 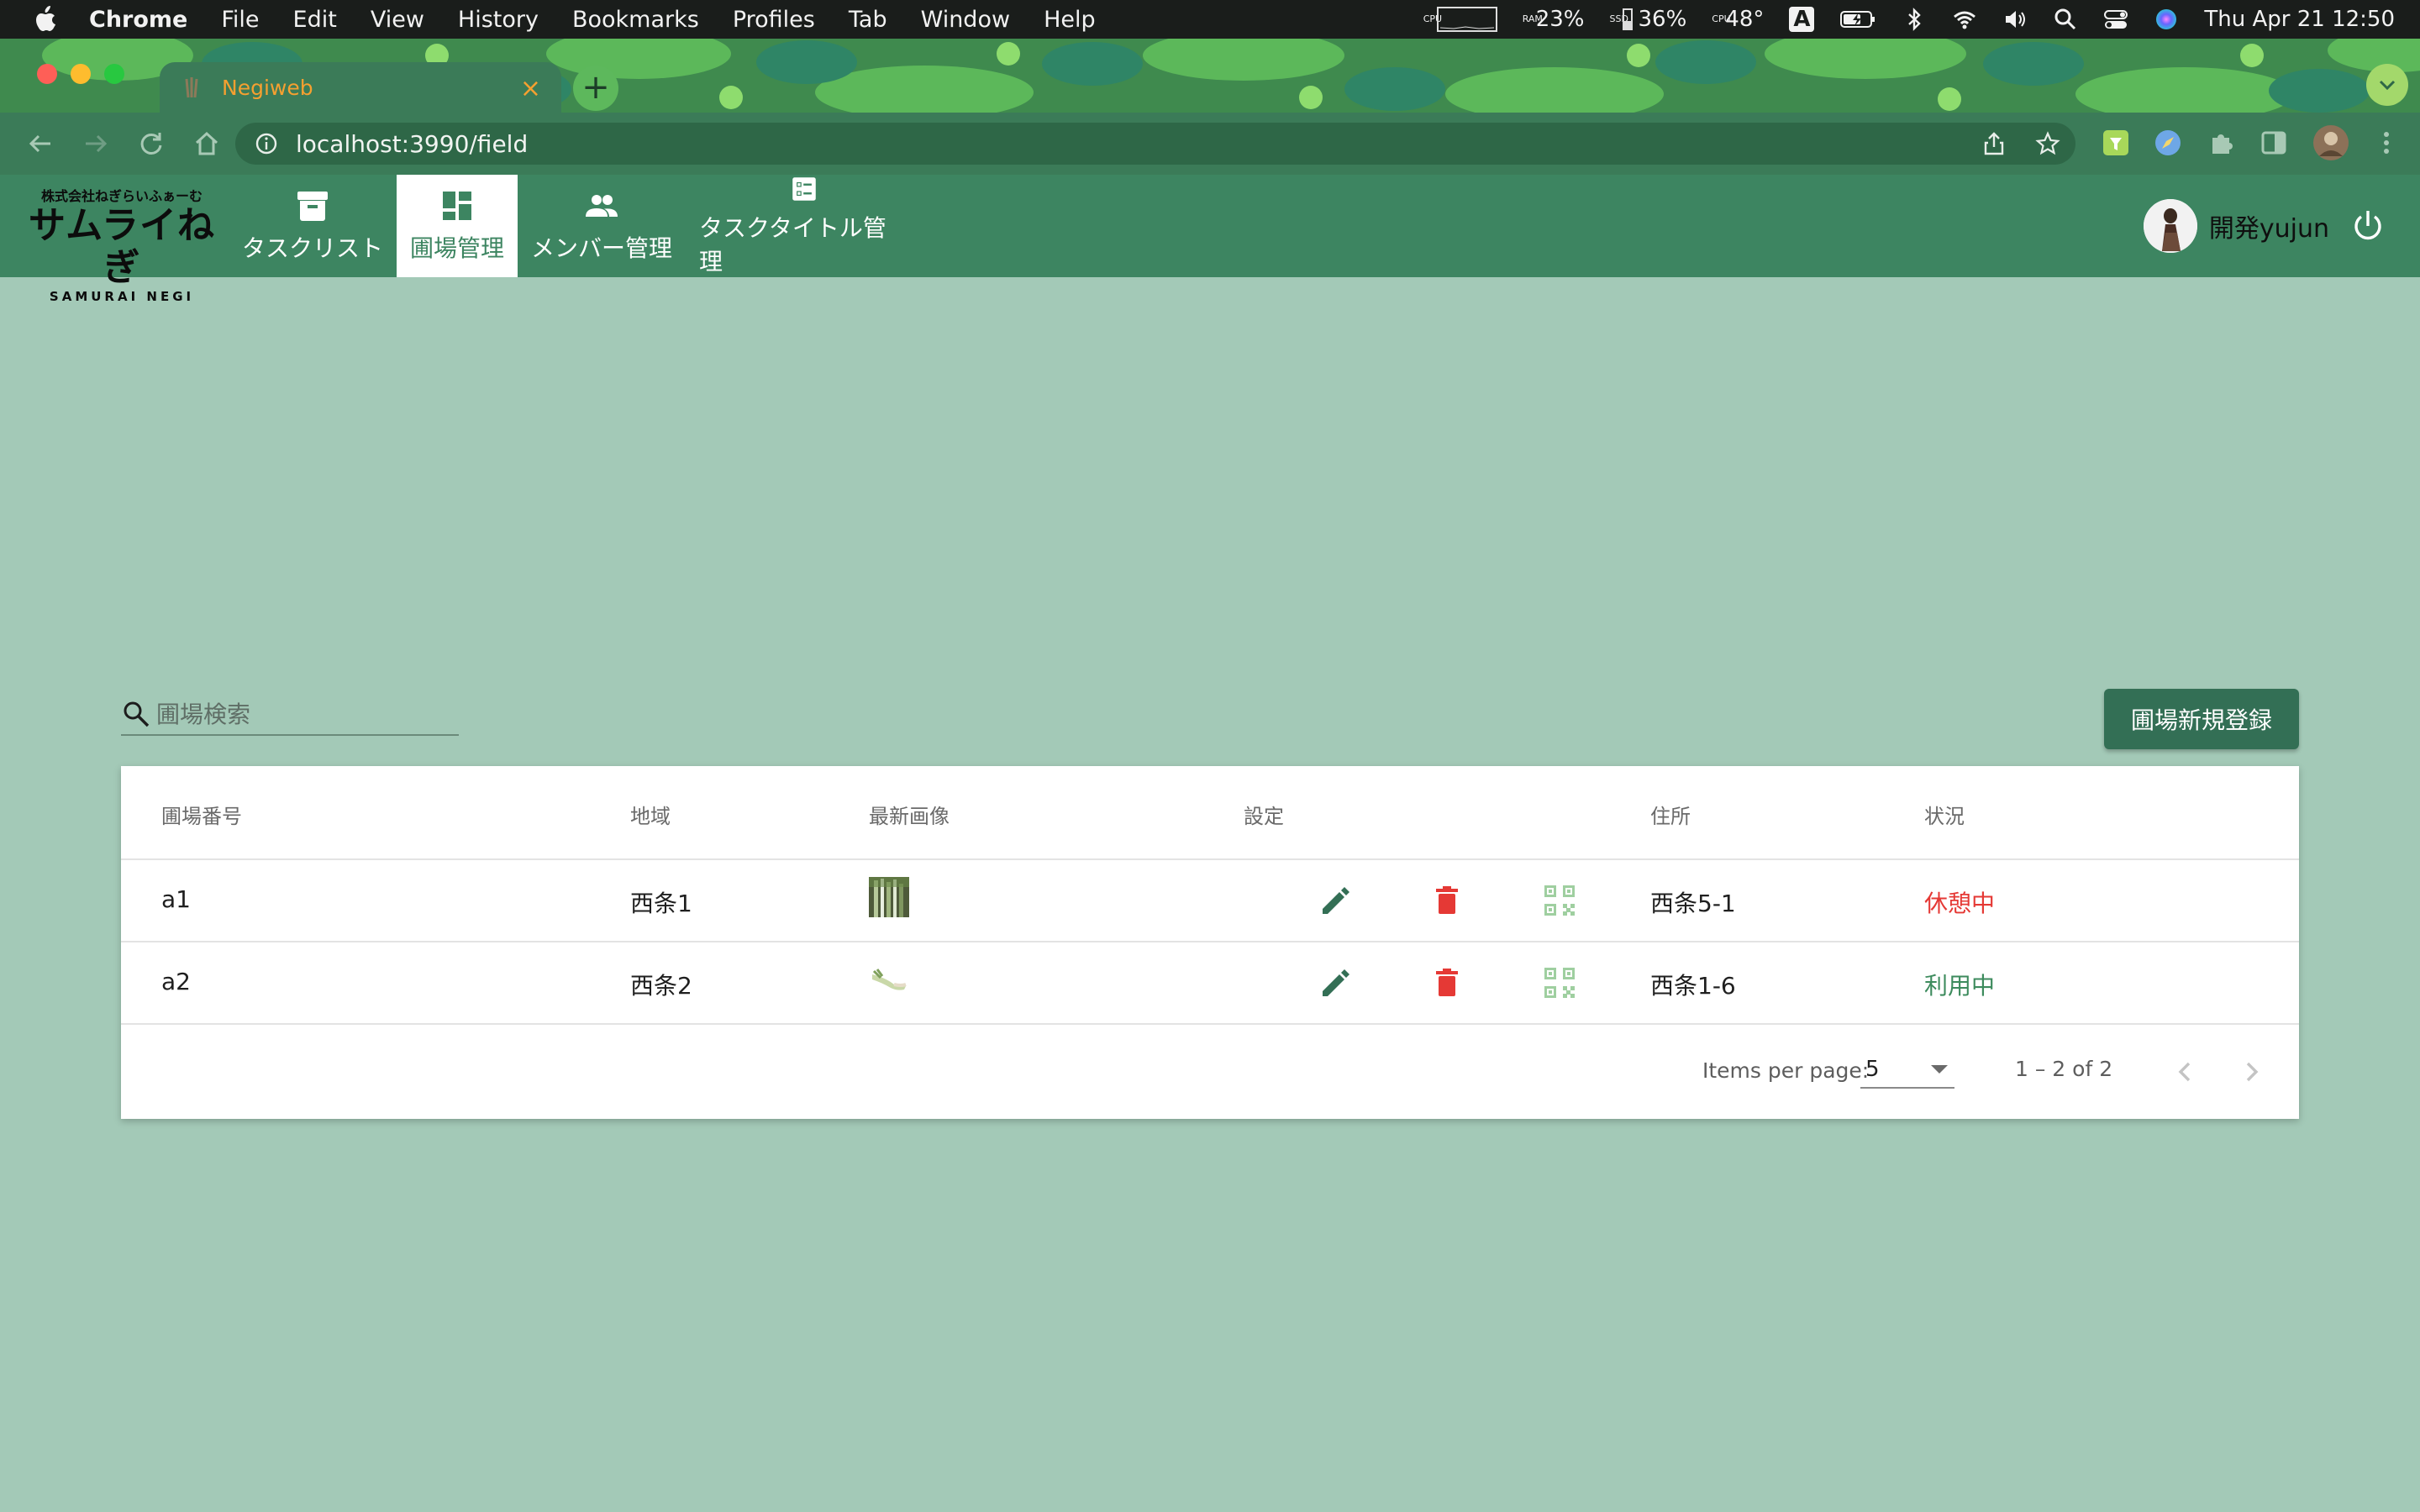 I want to click on nav-task-title-management-label: タスクタイトル管理, so click(x=793, y=245).